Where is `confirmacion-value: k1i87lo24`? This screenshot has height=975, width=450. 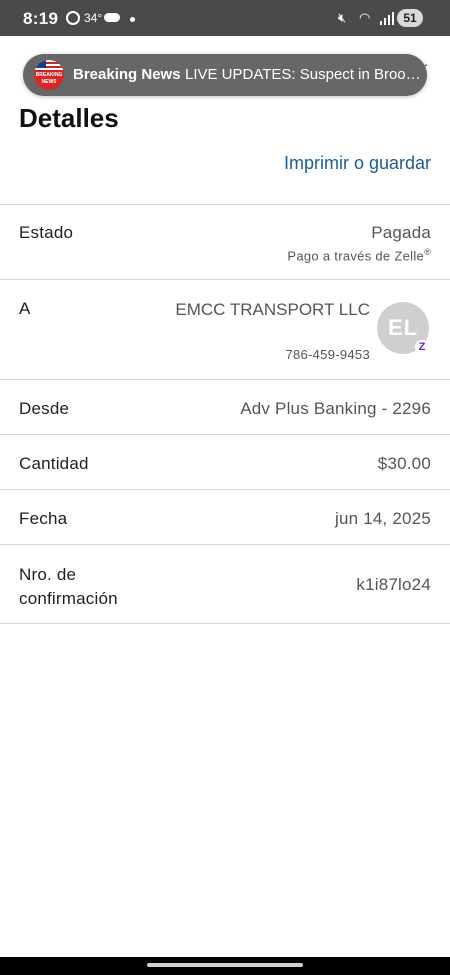 confirmacion-value: k1i87lo24 is located at coordinates (393, 584).